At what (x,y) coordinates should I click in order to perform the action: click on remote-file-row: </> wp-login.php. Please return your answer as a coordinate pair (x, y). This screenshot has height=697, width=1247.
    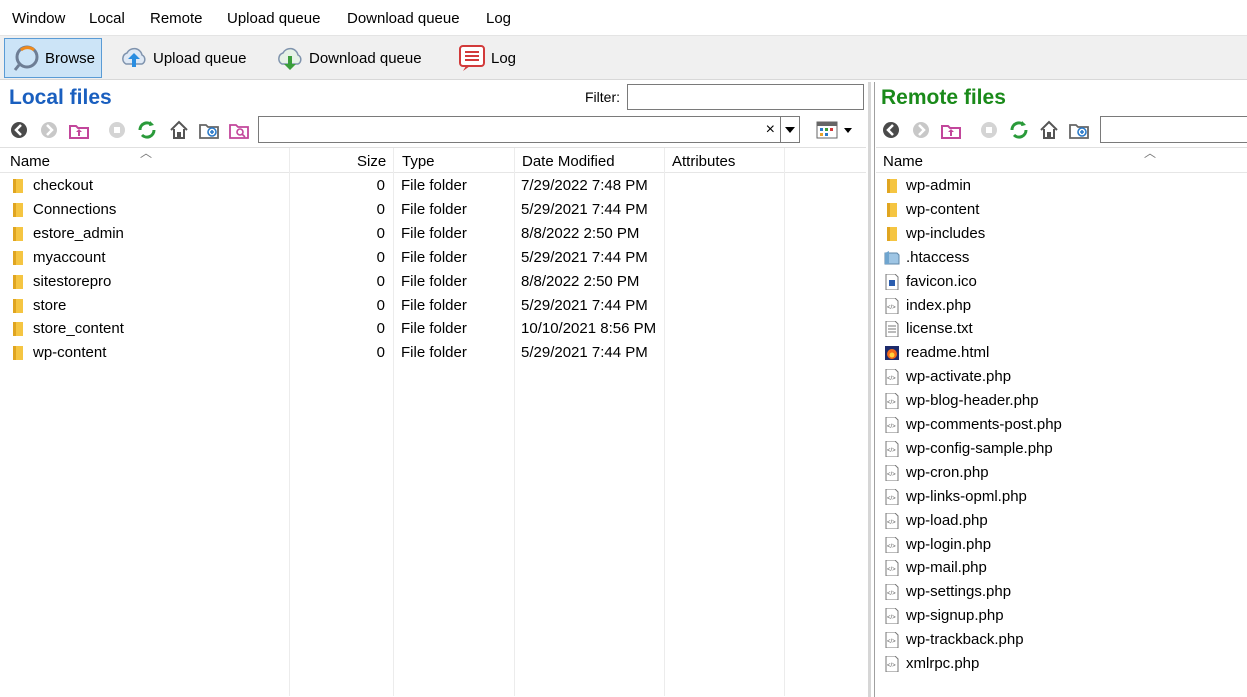
    Looking at the image, I should click on (1061, 545).